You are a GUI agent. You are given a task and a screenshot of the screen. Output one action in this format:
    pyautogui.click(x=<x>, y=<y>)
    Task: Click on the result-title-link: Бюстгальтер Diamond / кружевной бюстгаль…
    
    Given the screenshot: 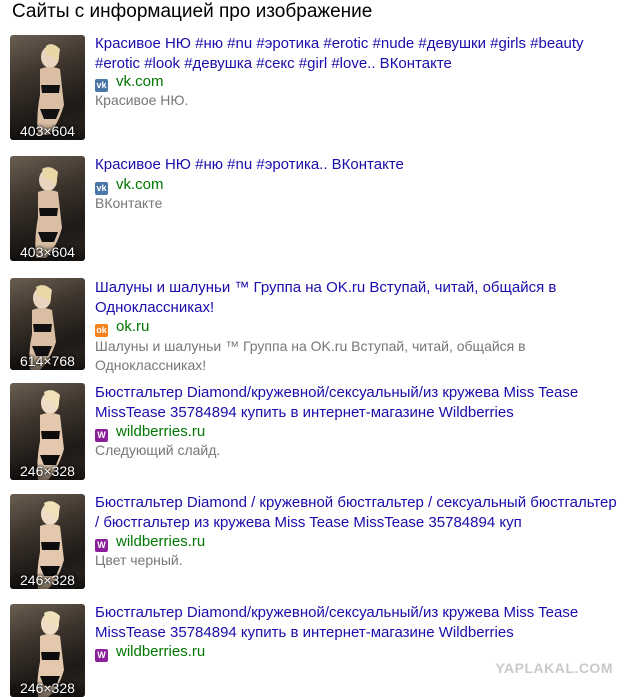 What is the action you would take?
    pyautogui.click(x=367, y=513)
    